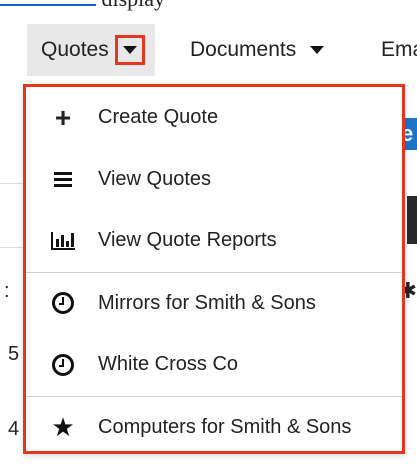 This screenshot has height=464, width=417. What do you see at coordinates (207, 302) in the screenshot?
I see `menu-item-label: Mirrors for Smith & Sons` at bounding box center [207, 302].